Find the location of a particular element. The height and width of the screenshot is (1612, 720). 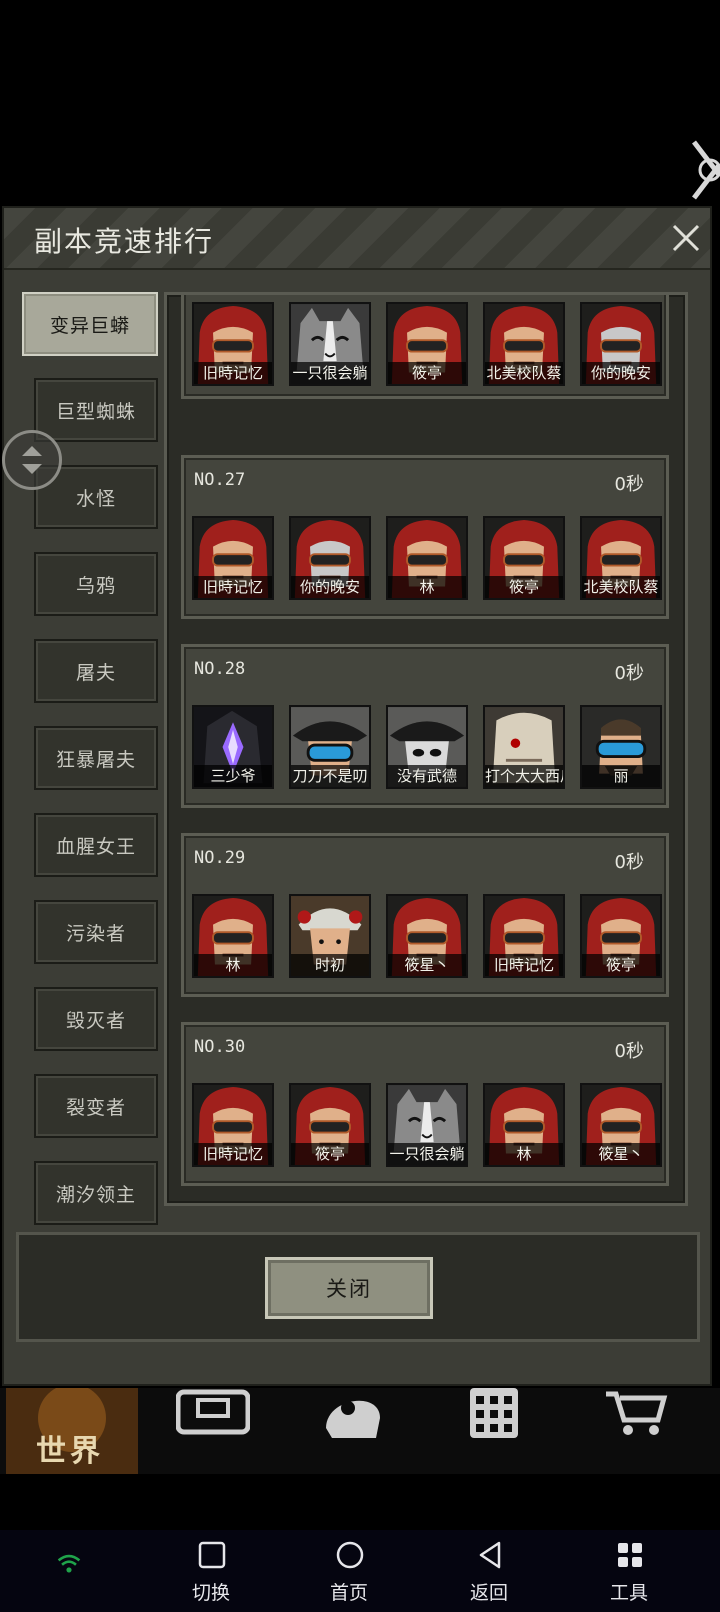

dialog-footer: 关闭 is located at coordinates (358, 1287).